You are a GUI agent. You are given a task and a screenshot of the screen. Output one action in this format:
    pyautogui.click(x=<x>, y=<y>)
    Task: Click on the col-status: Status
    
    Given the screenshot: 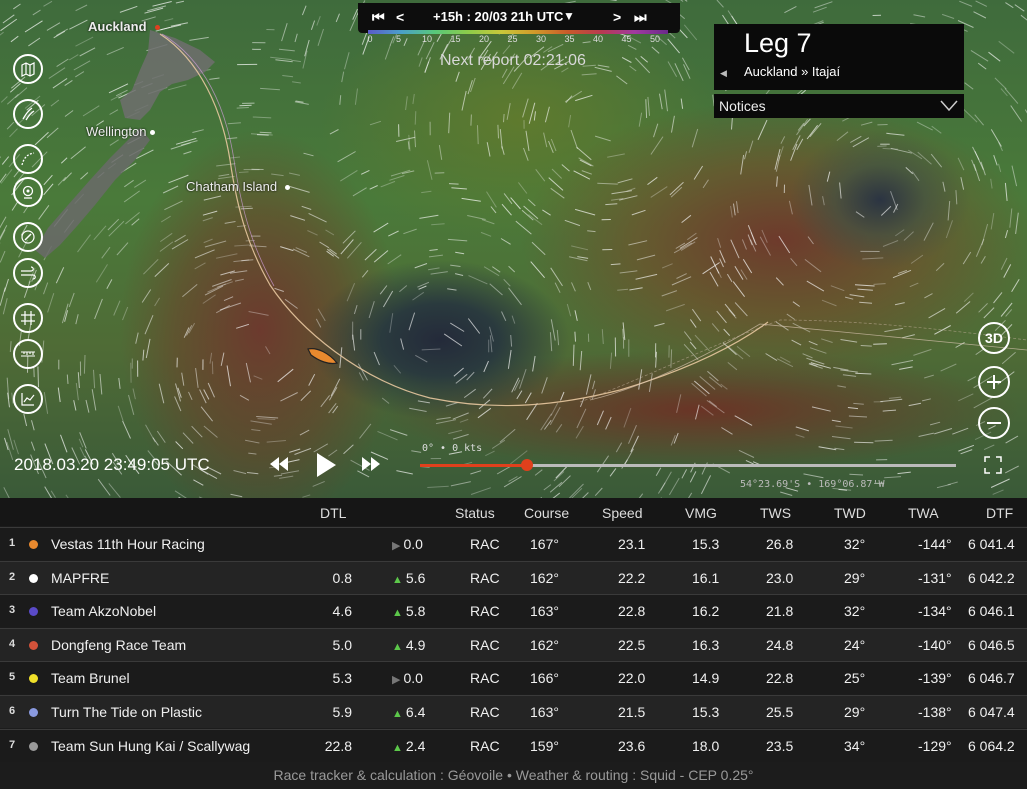 What is the action you would take?
    pyautogui.click(x=475, y=513)
    